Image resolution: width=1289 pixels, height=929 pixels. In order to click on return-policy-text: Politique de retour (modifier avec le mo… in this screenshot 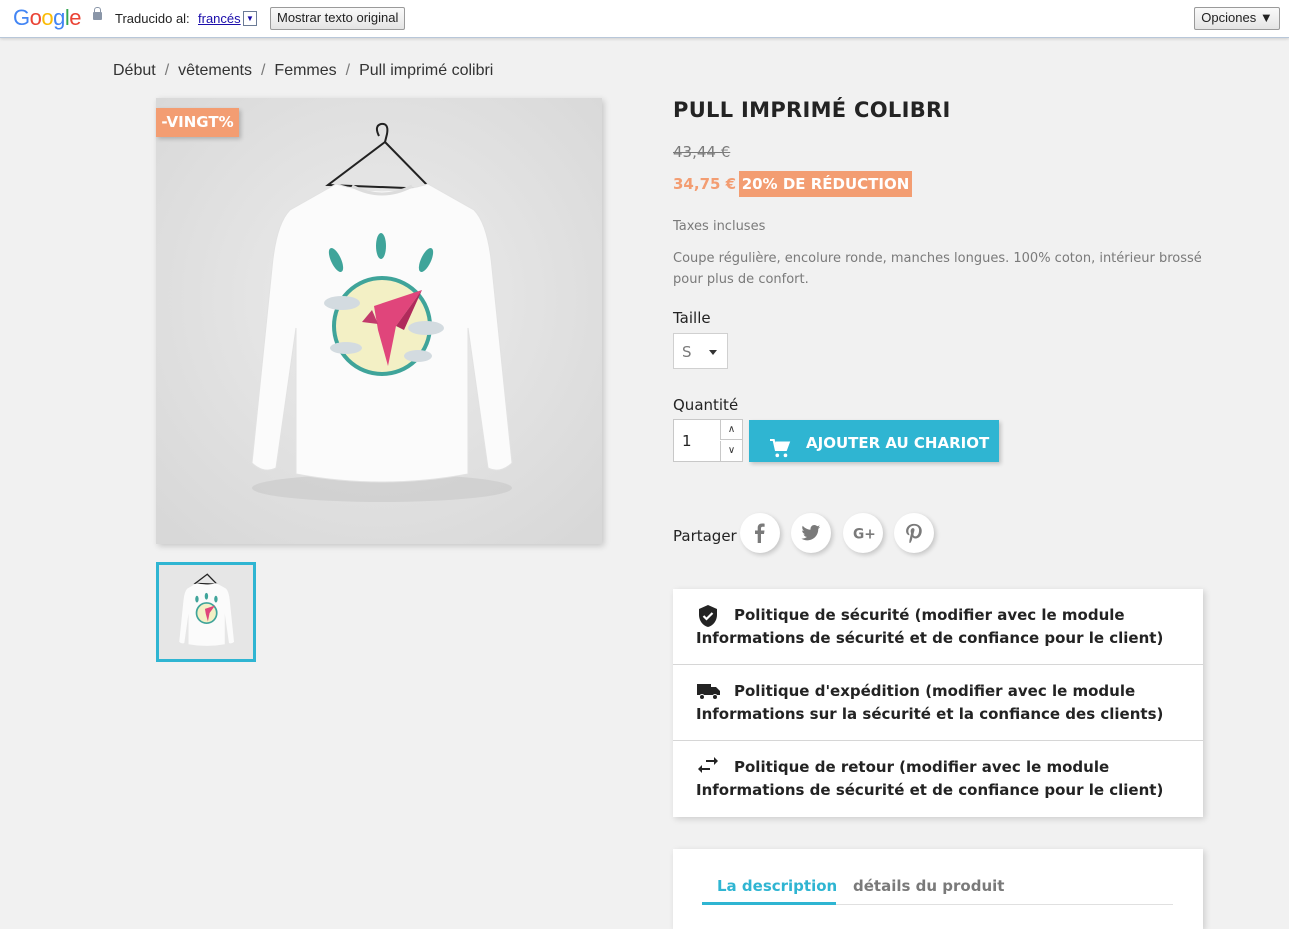, I will do `click(930, 778)`.